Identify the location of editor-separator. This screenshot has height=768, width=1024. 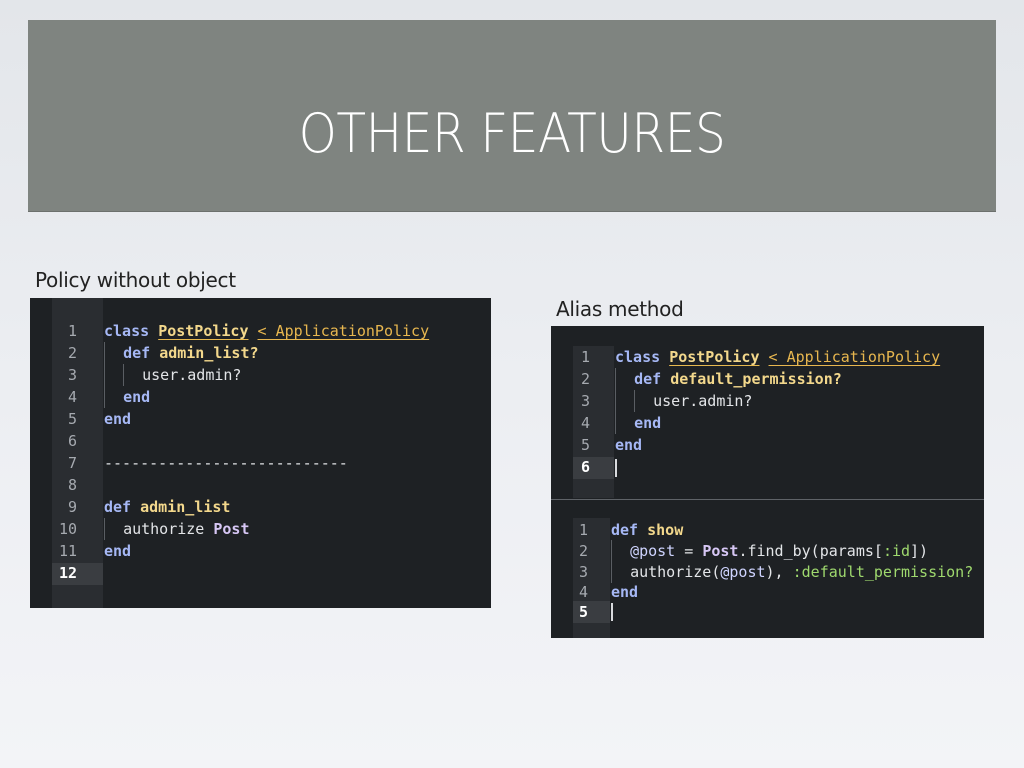
(767, 499).